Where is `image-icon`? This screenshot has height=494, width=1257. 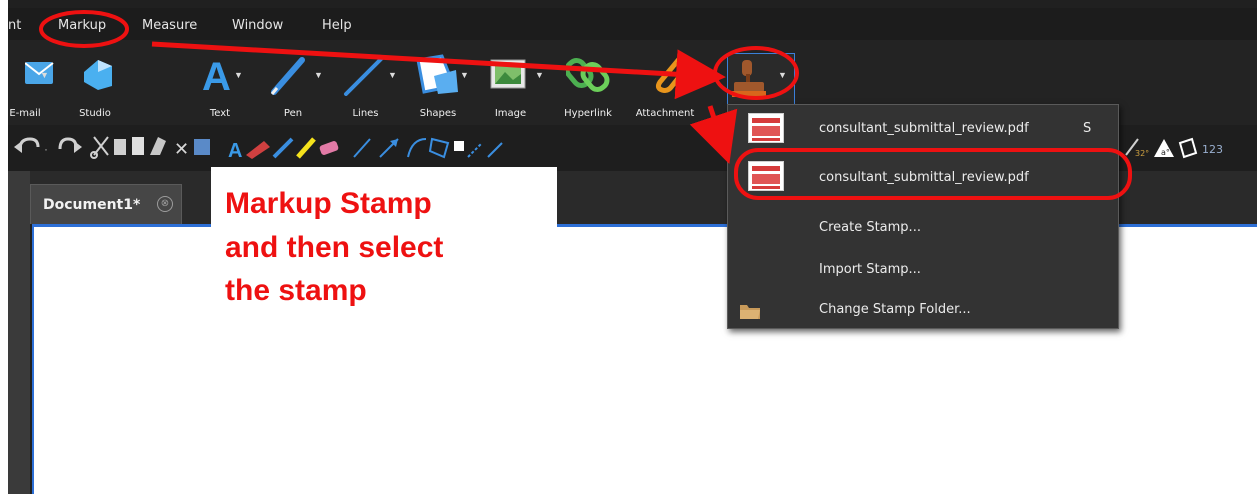 image-icon is located at coordinates (508, 74).